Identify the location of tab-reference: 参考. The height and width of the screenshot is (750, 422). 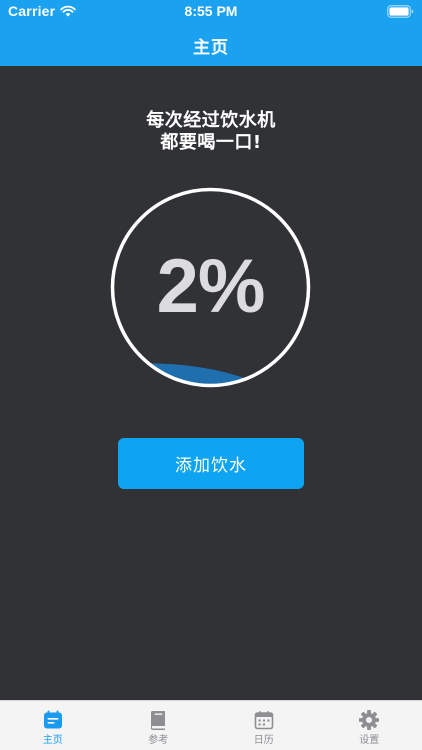
(159, 725).